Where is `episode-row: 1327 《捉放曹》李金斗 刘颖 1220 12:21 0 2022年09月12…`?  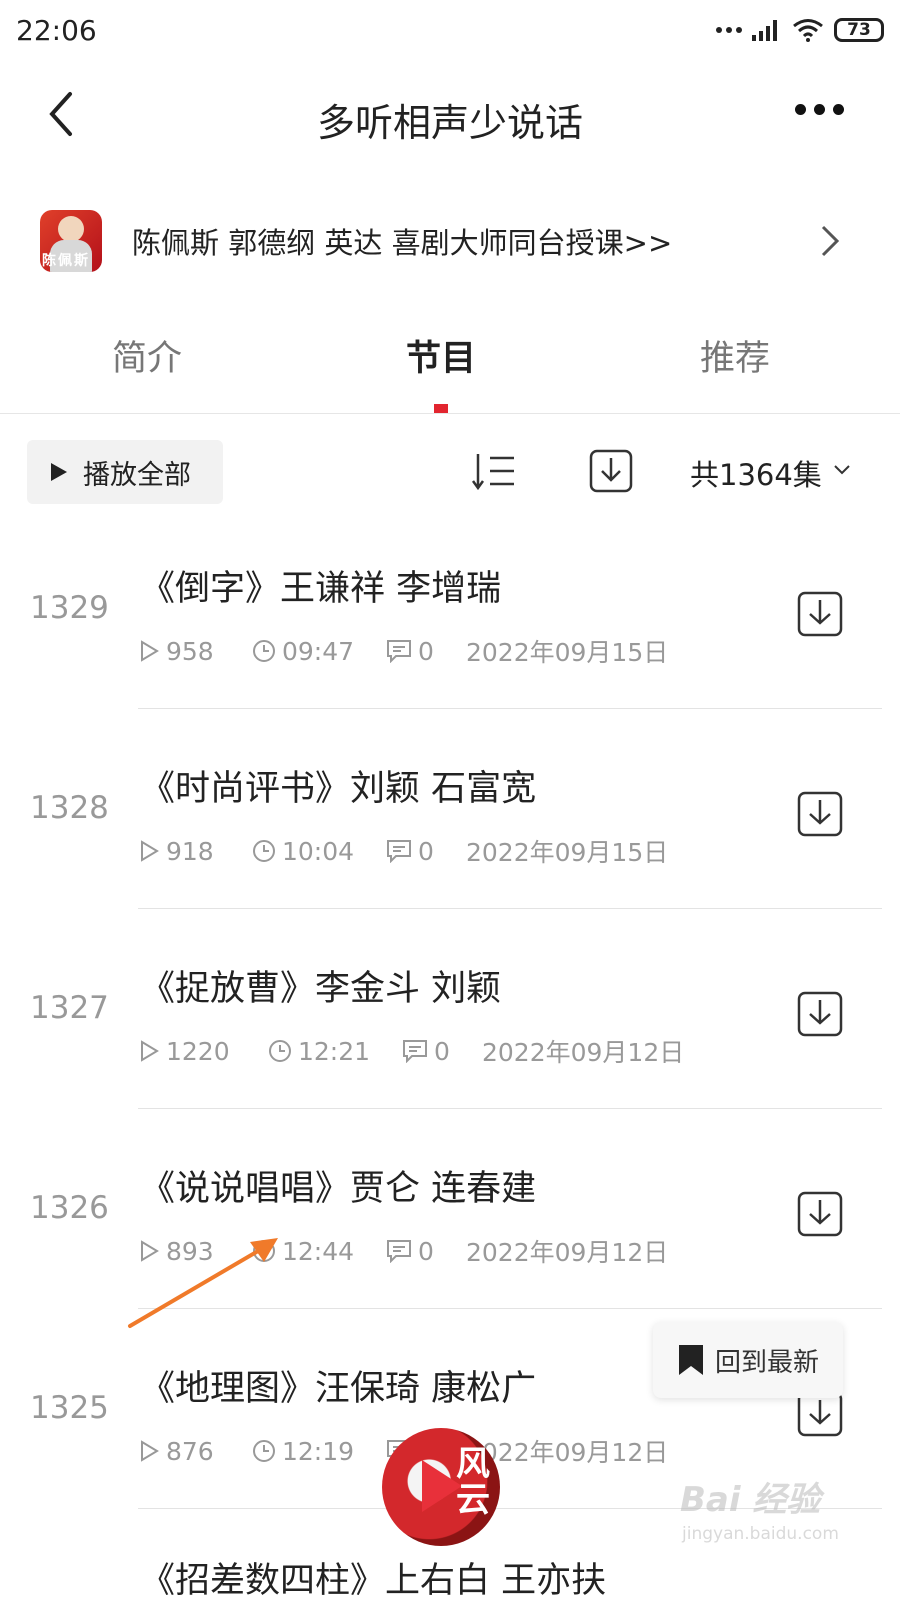
episode-row: 1327 《捉放曹》李金斗 刘颖 1220 12:21 0 2022年09月12… is located at coordinates (450, 1030).